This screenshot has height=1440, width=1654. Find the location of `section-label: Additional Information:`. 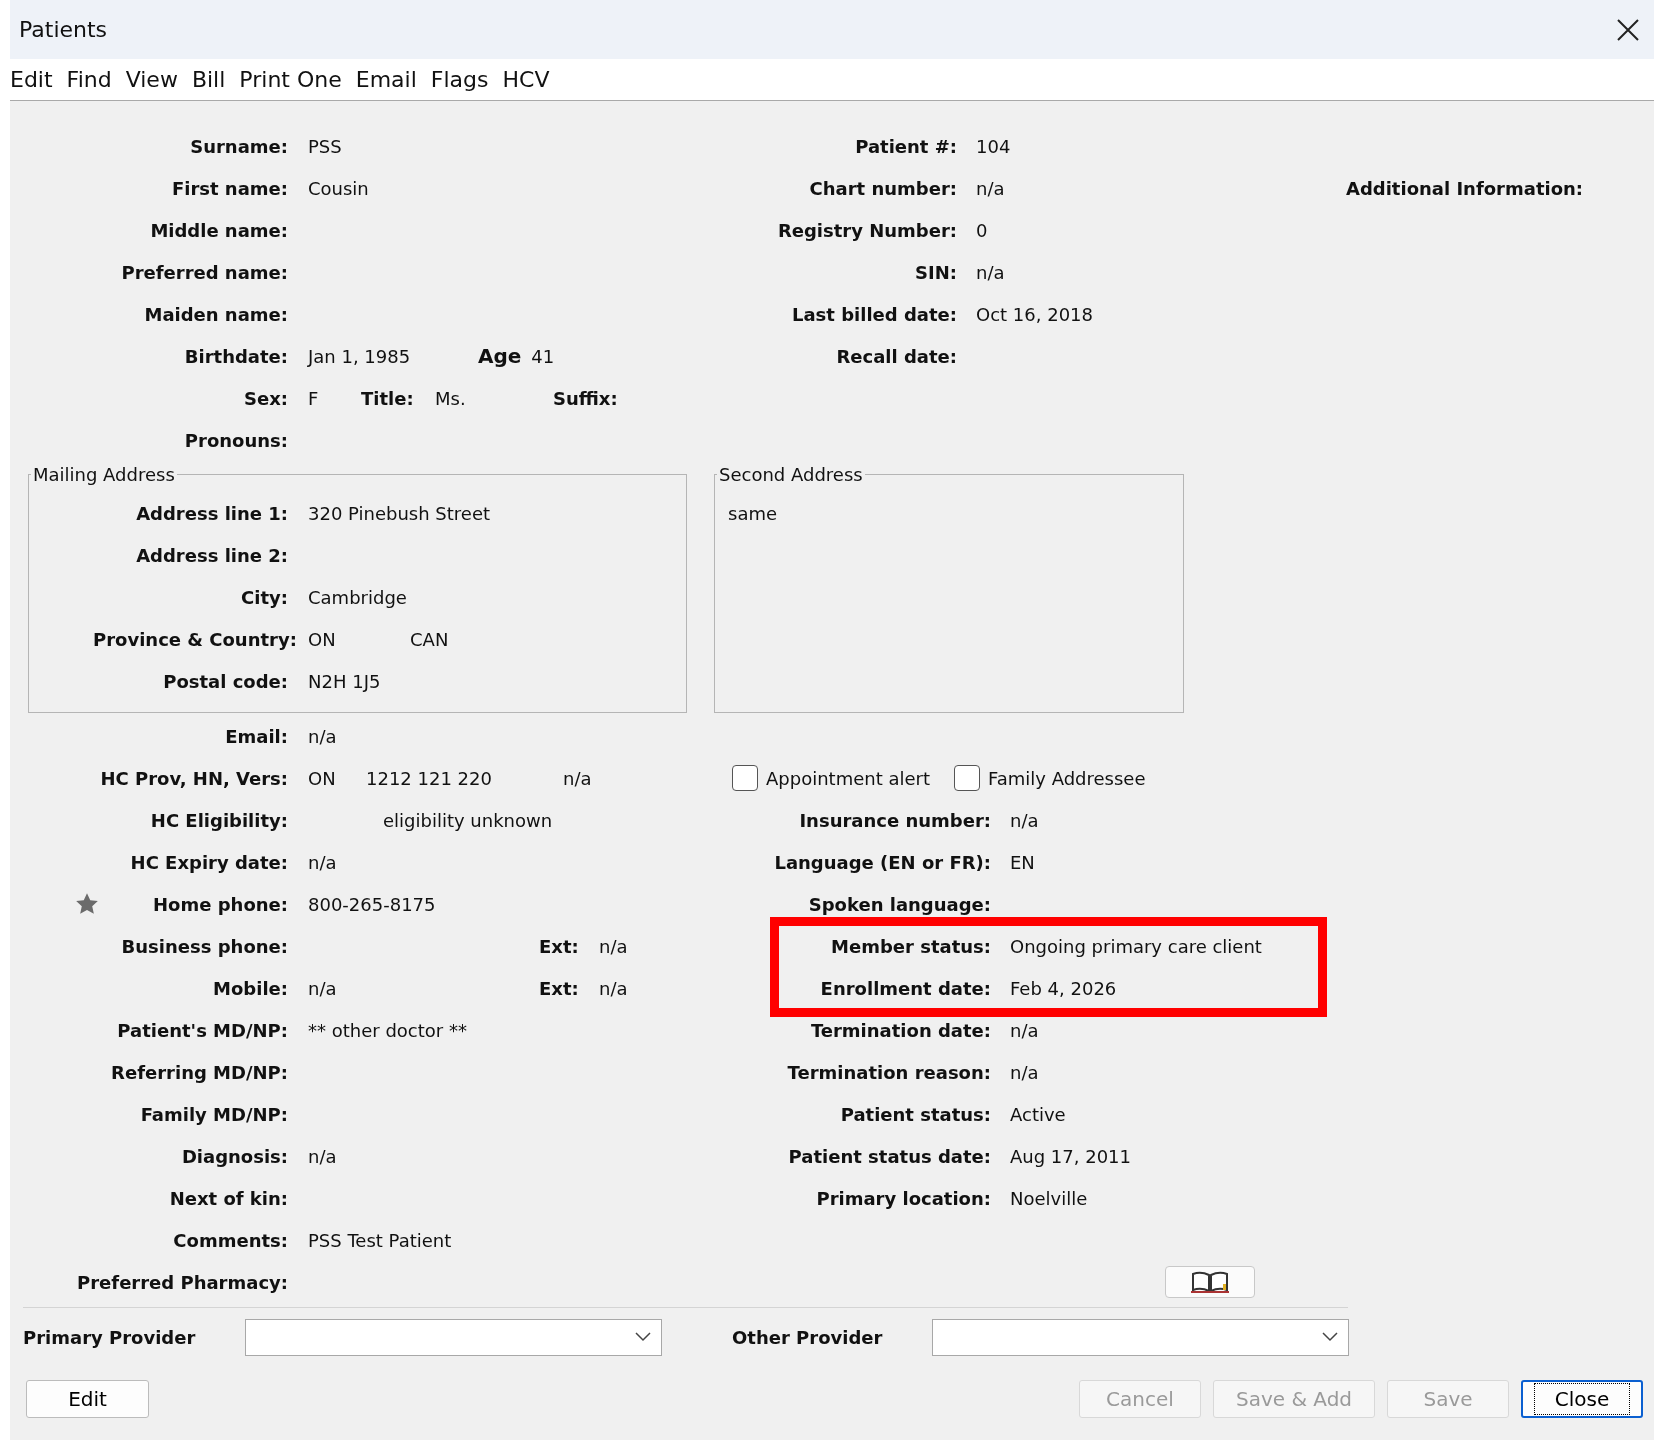

section-label: Additional Information: is located at coordinates (1465, 188).